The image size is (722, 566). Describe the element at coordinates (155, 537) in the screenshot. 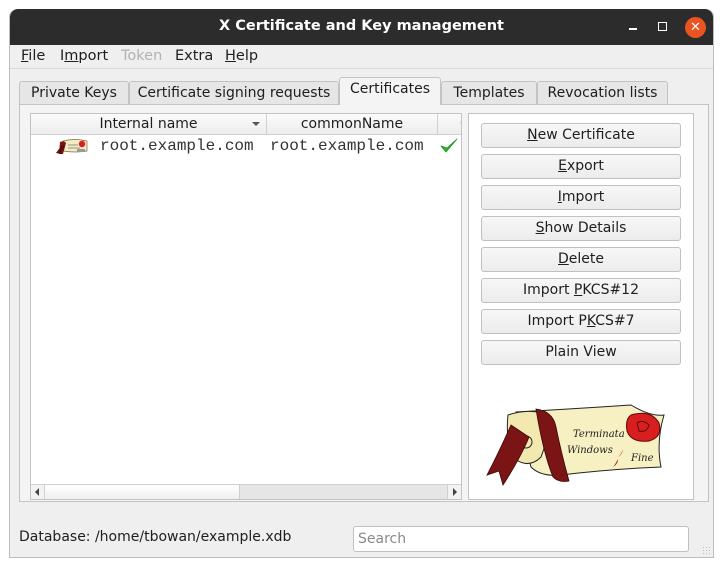

I see `database-path-label: Database: /home/tbowan/example.xdb` at that location.